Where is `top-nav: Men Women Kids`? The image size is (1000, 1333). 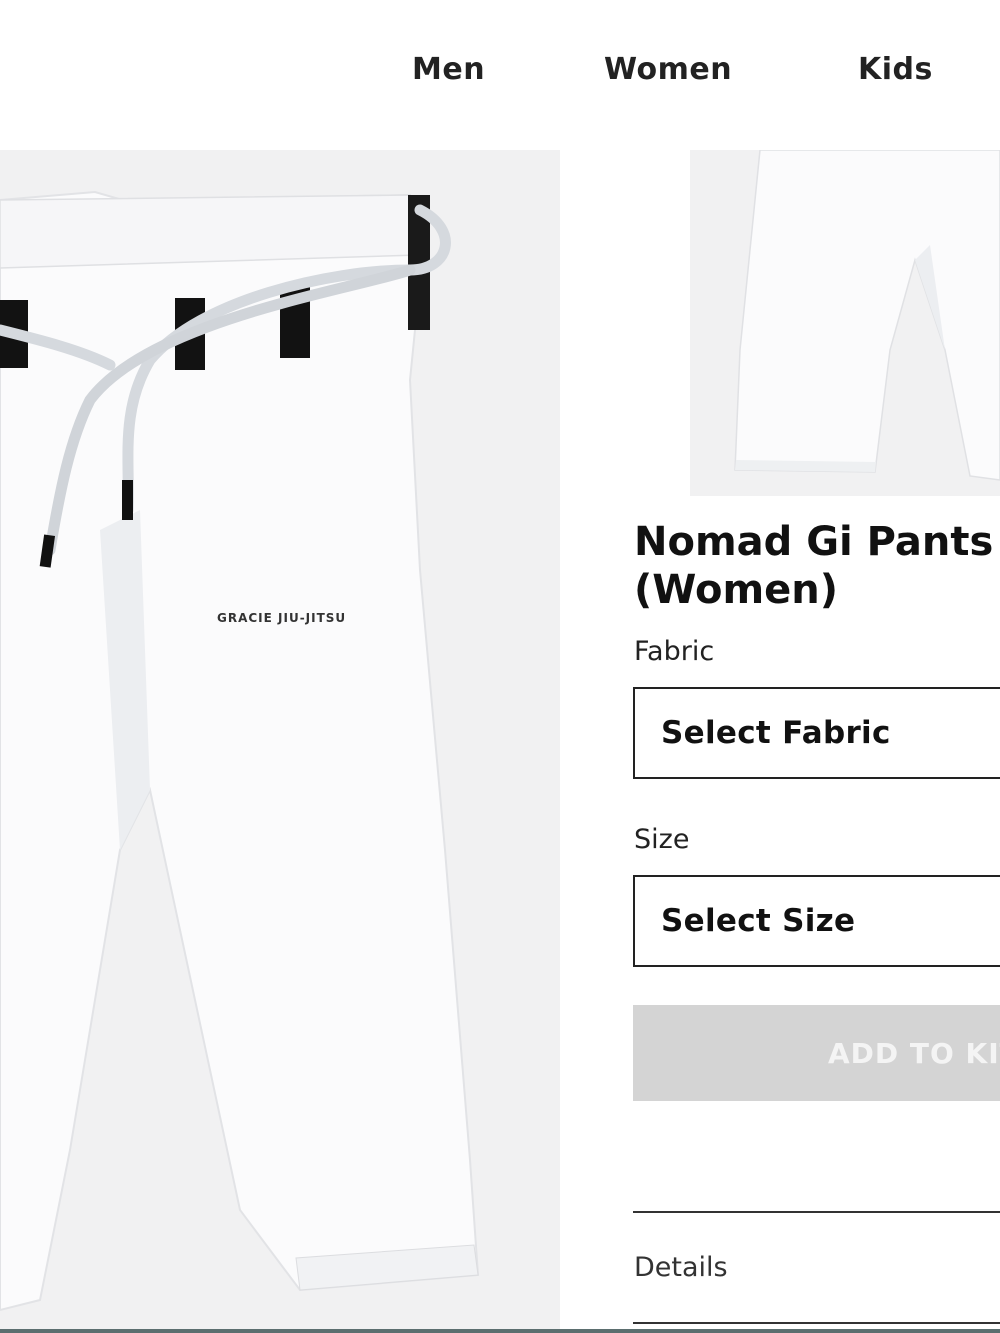 top-nav: Men Women Kids is located at coordinates (500, 70).